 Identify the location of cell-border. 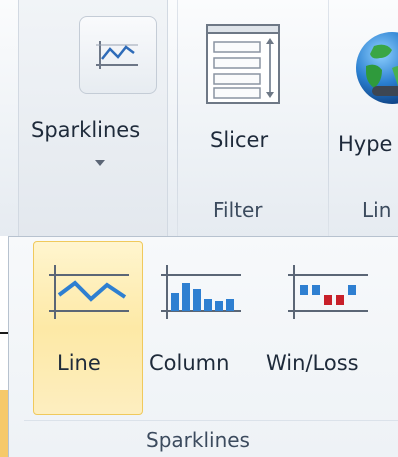
(4, 333).